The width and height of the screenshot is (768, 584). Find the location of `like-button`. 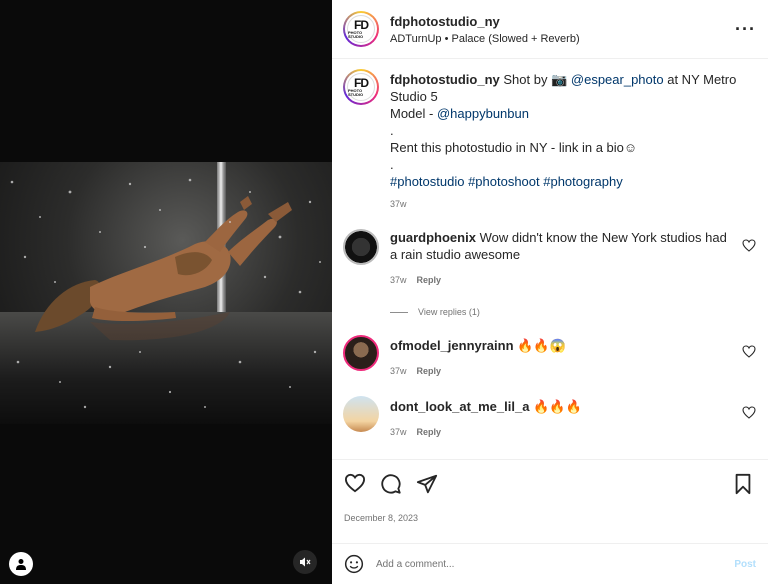

like-button is located at coordinates (356, 485).